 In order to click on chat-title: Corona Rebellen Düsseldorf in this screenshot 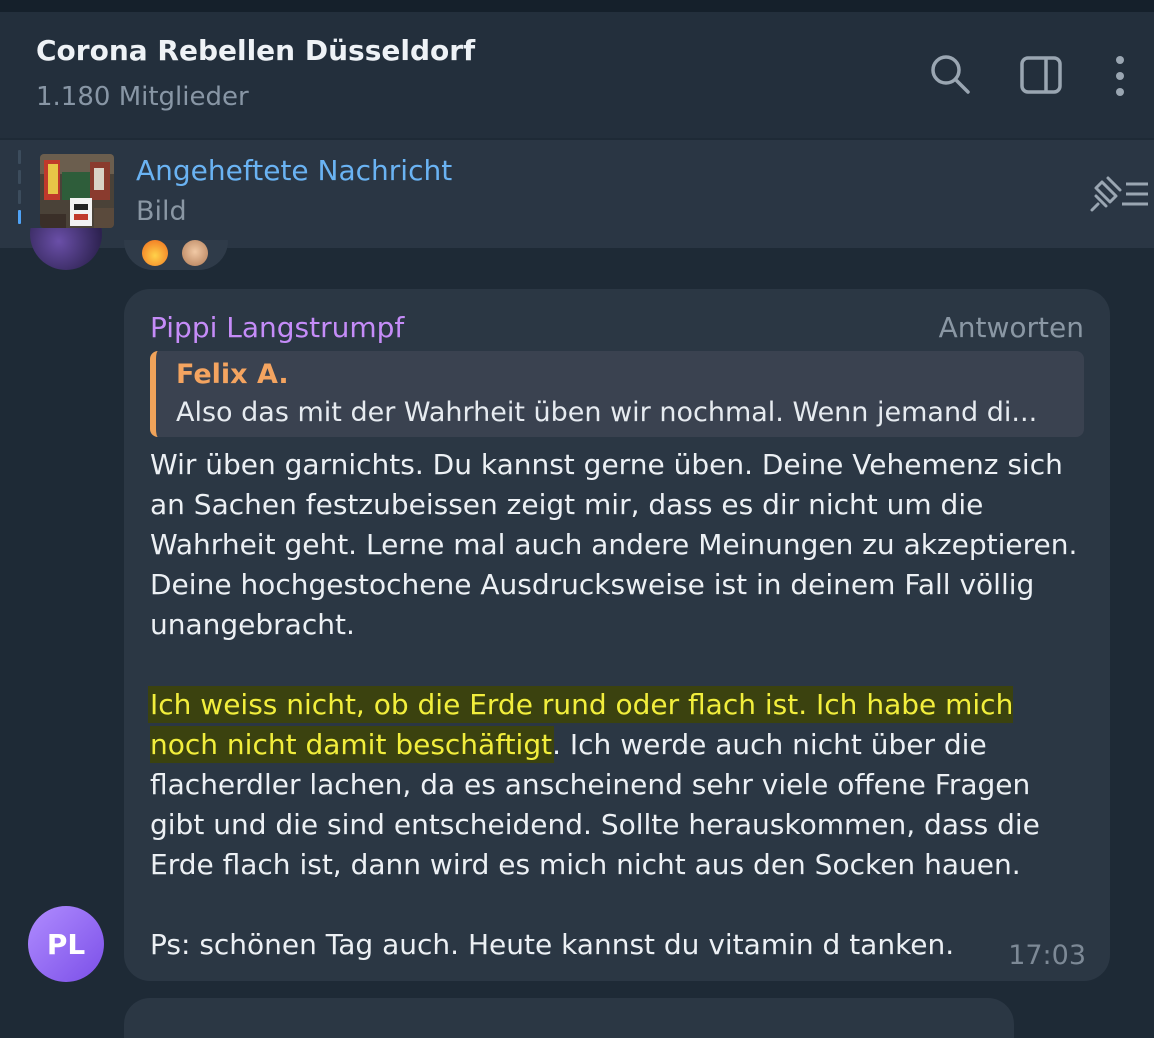, I will do `click(255, 50)`.